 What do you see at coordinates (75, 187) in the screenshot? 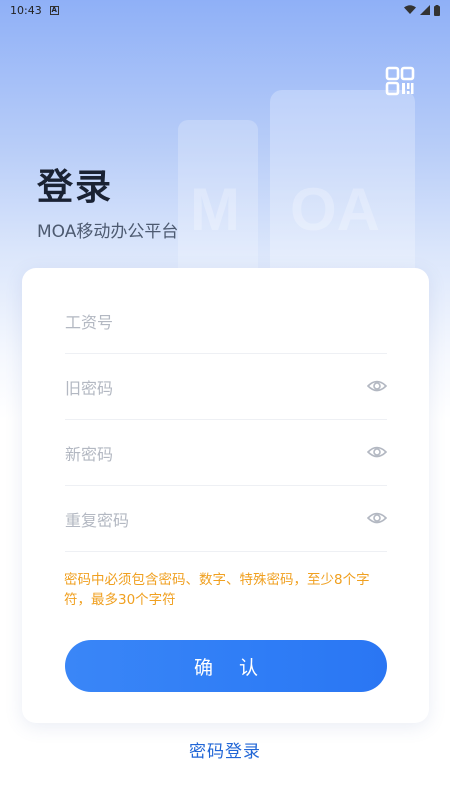
I see `page-title: 登录` at bounding box center [75, 187].